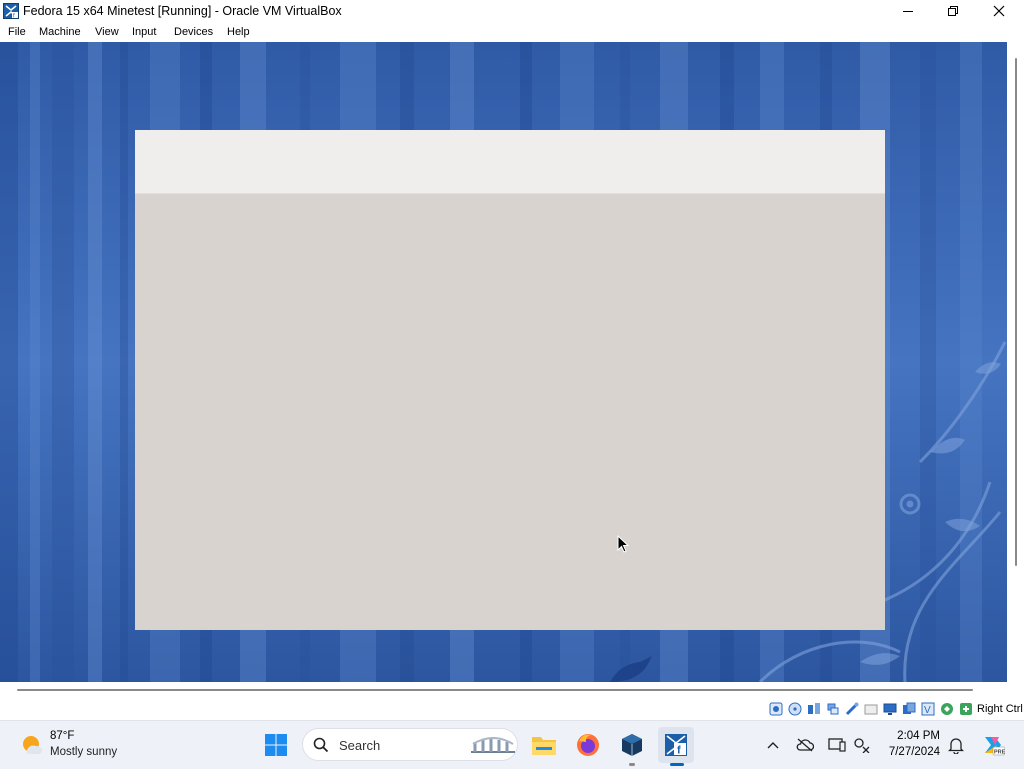 This screenshot has width=1024, height=769. What do you see at coordinates (677, 764) in the screenshot?
I see `active-app-indicator` at bounding box center [677, 764].